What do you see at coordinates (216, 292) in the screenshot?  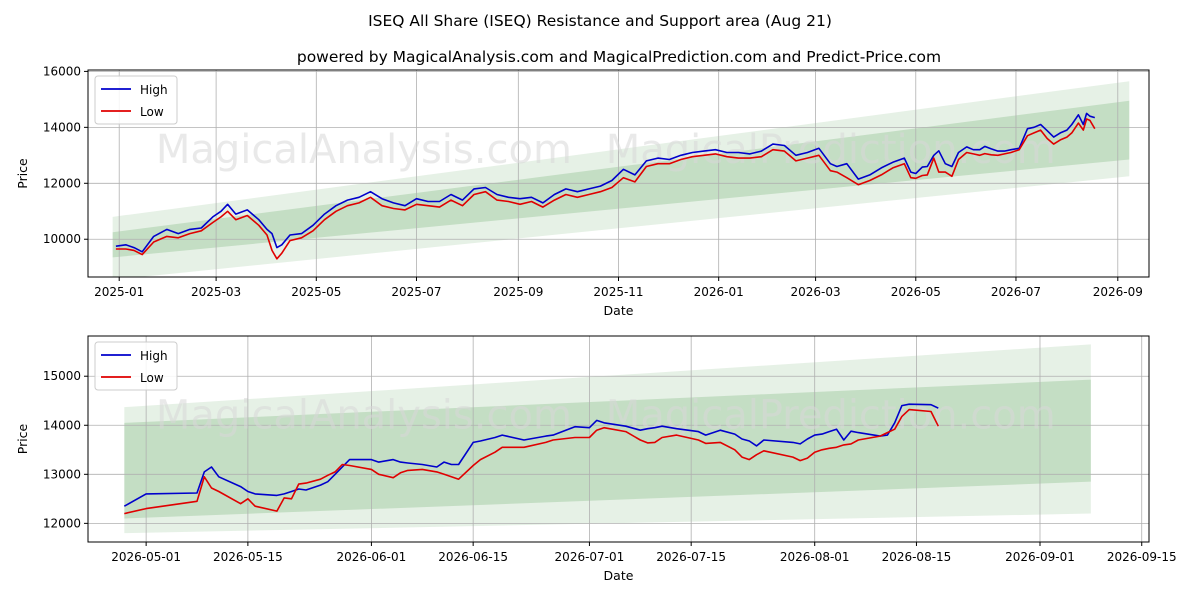 I see `x-tick-label: 2025-03` at bounding box center [216, 292].